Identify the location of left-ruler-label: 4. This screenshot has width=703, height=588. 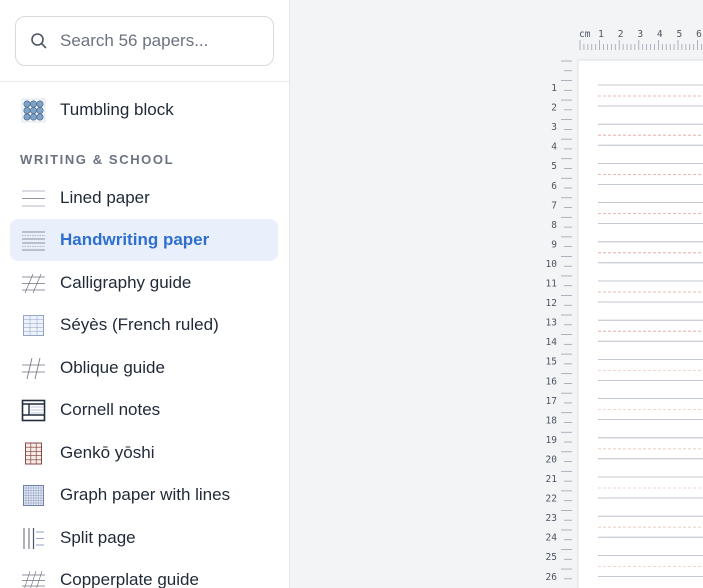
(554, 147).